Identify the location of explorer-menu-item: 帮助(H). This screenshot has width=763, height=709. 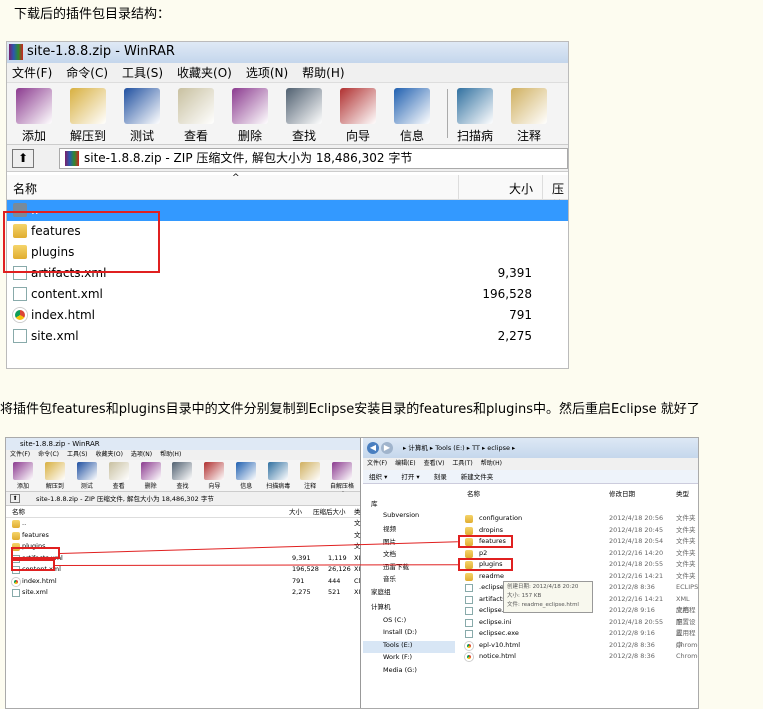
(491, 464).